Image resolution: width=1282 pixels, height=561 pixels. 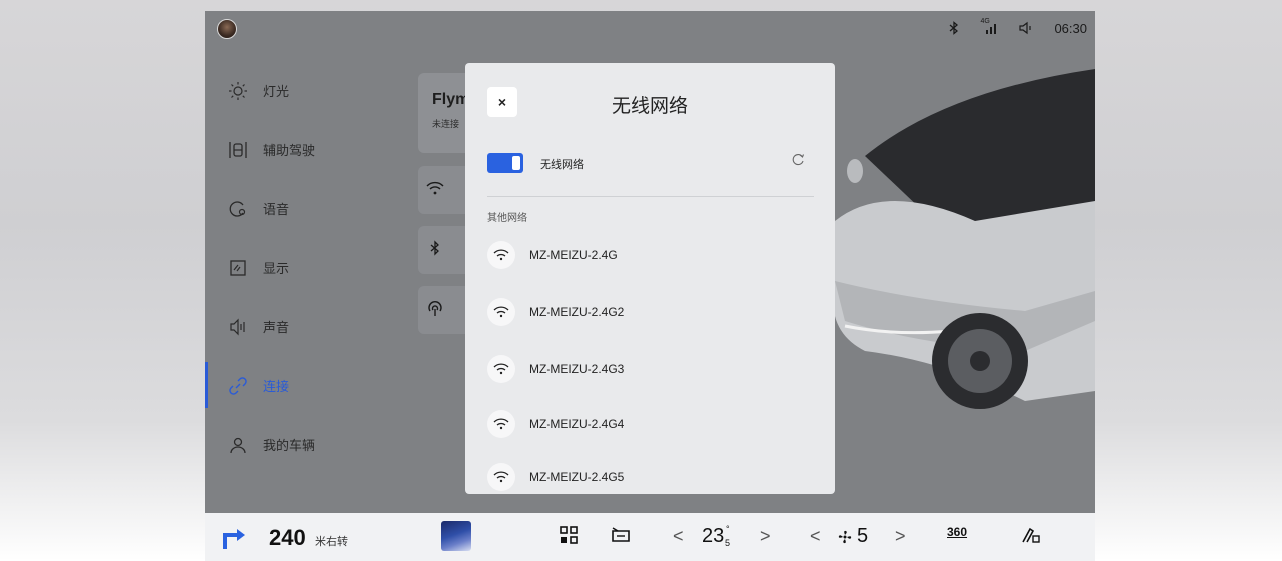 I want to click on network-item: MZ-MEIZU-2.4G, so click(x=652, y=255).